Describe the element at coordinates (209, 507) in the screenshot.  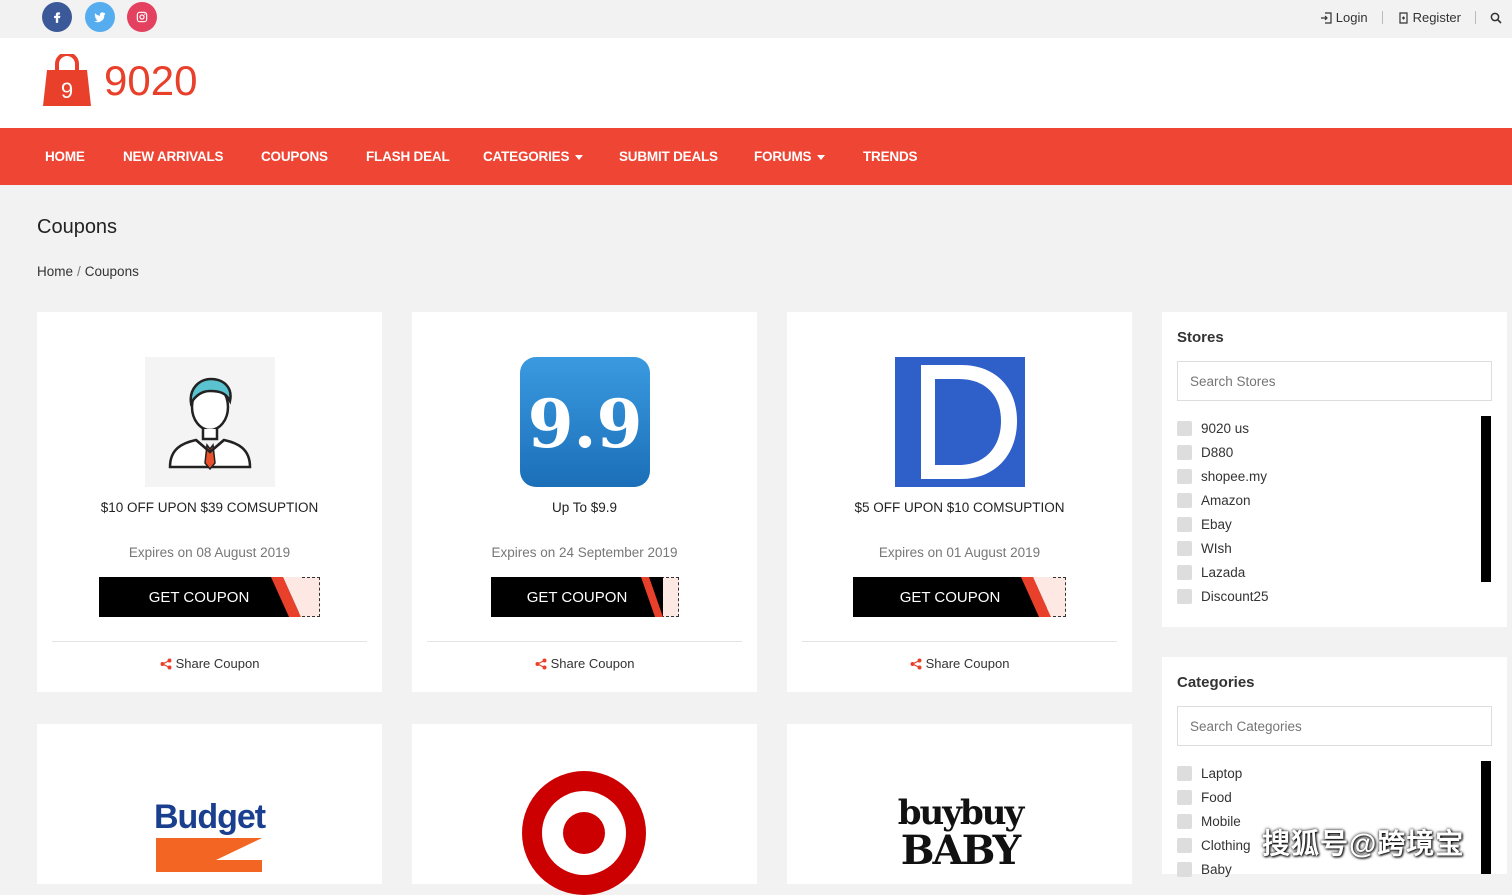
I see `coupon-title: $10 OFF UPON $39 COMSUPTION` at that location.